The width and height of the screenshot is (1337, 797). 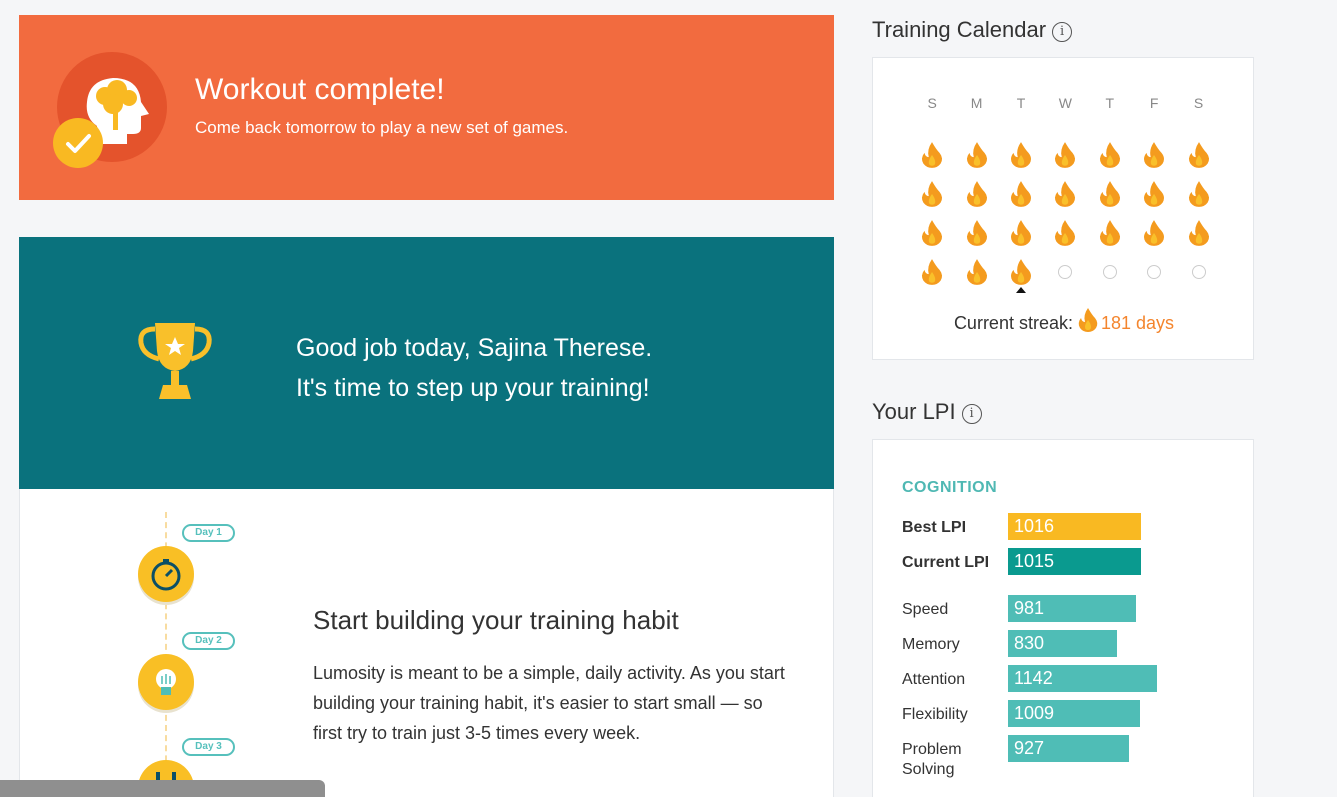 I want to click on best-lpi-row: Best LPI 1016, so click(x=1067, y=526).